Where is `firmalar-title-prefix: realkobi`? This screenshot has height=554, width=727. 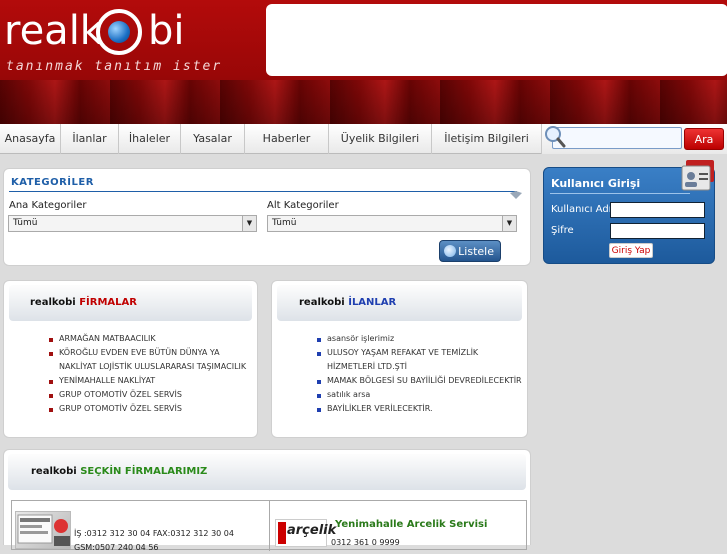
firmalar-title-prefix: realkobi is located at coordinates (55, 302).